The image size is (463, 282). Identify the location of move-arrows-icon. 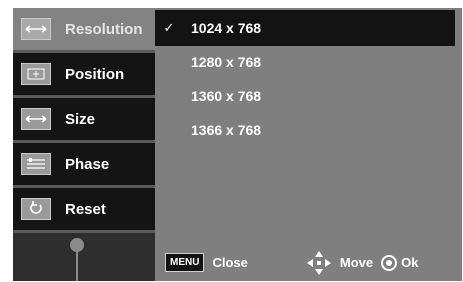
(319, 263).